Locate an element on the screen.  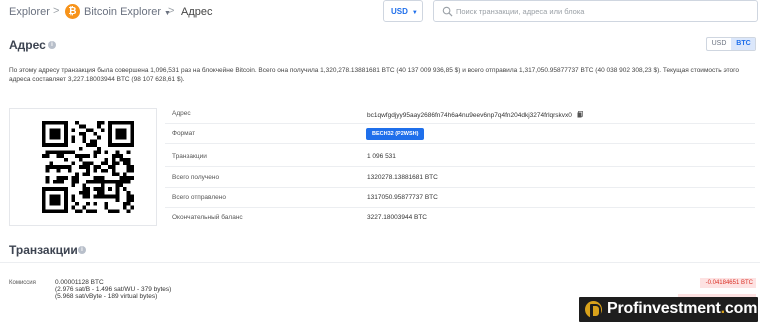
detail-label: Транзакции is located at coordinates (189, 156).